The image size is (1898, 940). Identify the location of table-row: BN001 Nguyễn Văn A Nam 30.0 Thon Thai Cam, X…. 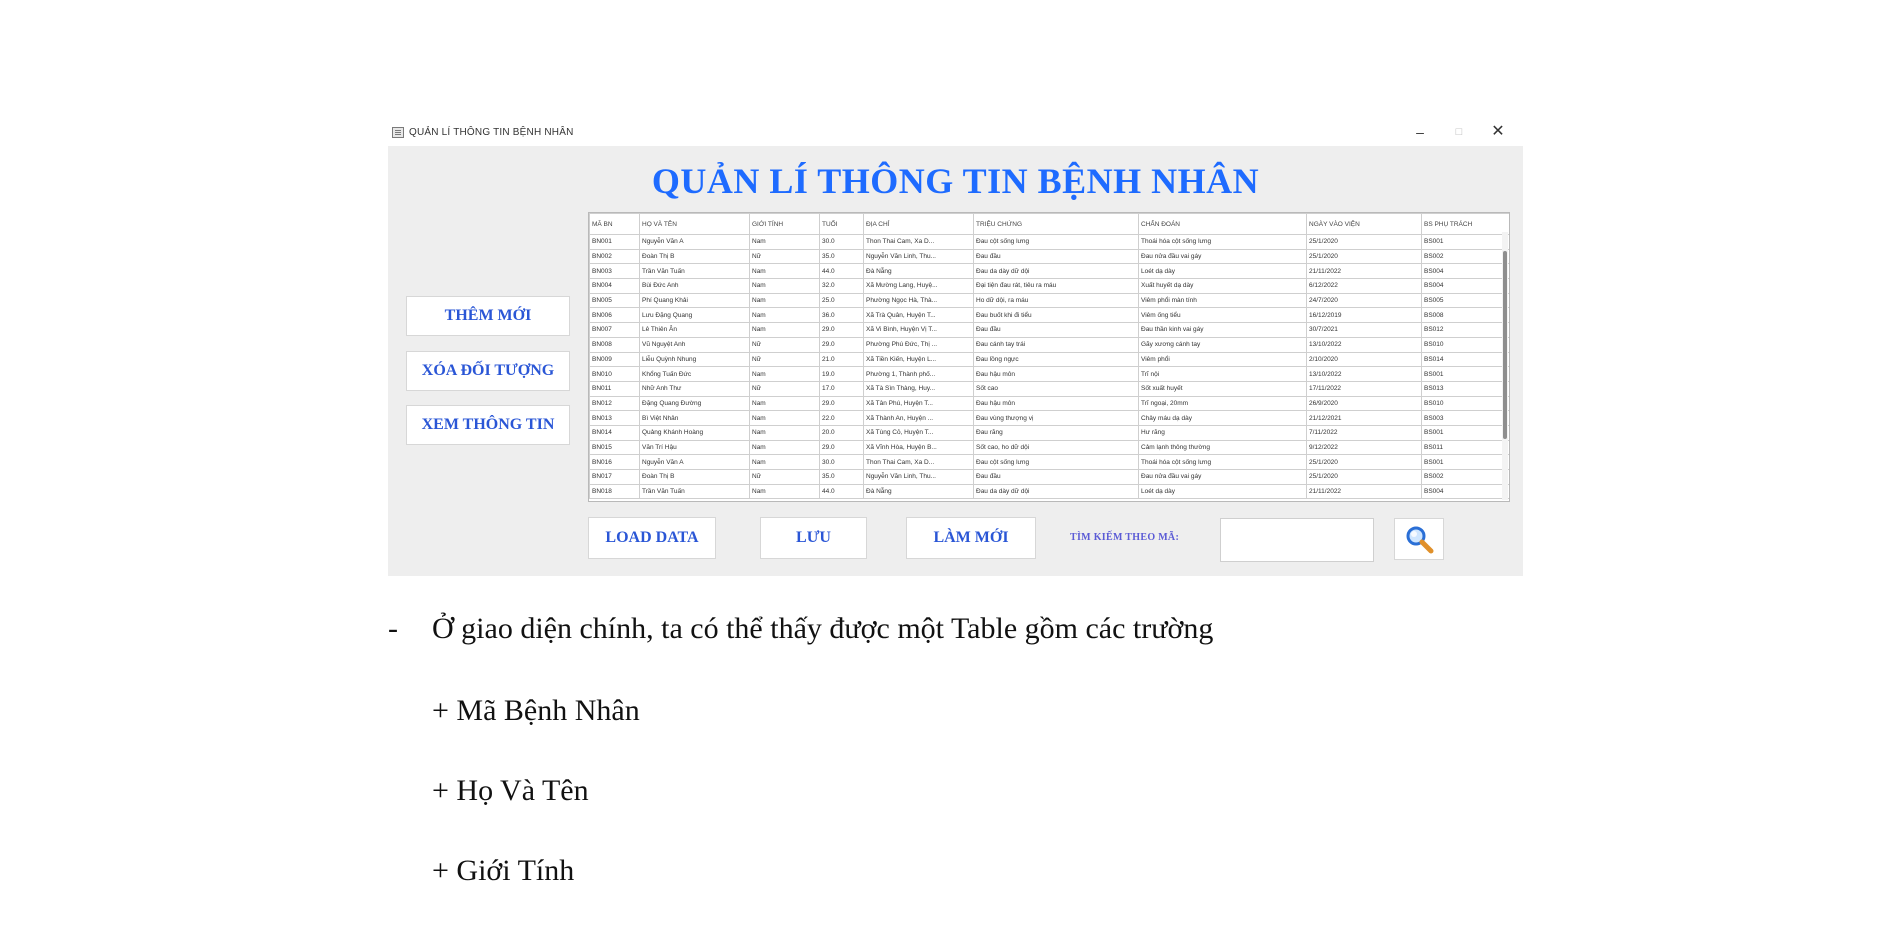
(1049, 242).